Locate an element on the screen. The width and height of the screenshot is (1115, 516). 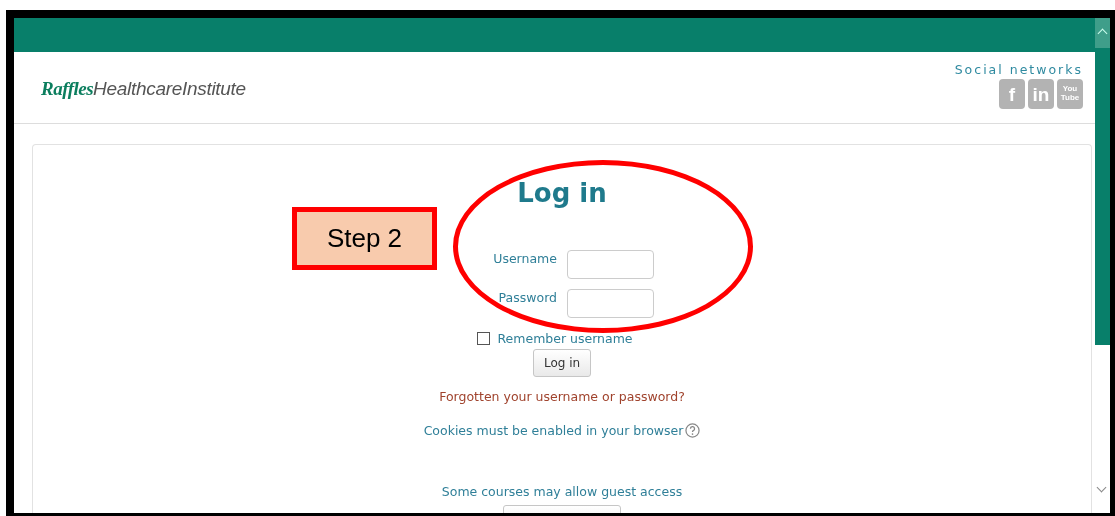
checkbox is located at coordinates (484, 338).